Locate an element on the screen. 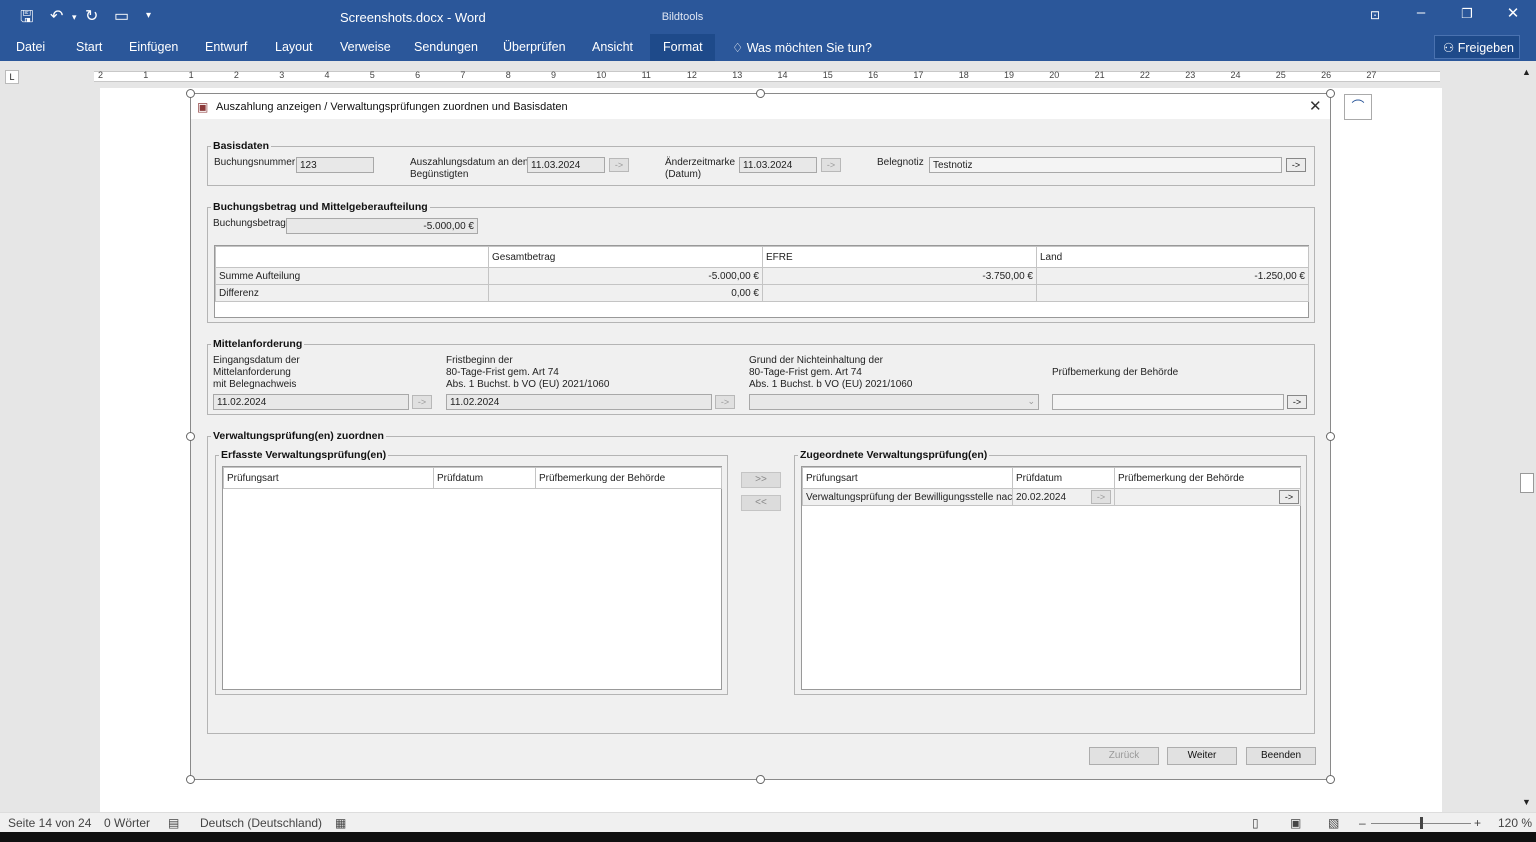 This screenshot has height=842, width=1536. close-icon: ✕ is located at coordinates (1315, 106).